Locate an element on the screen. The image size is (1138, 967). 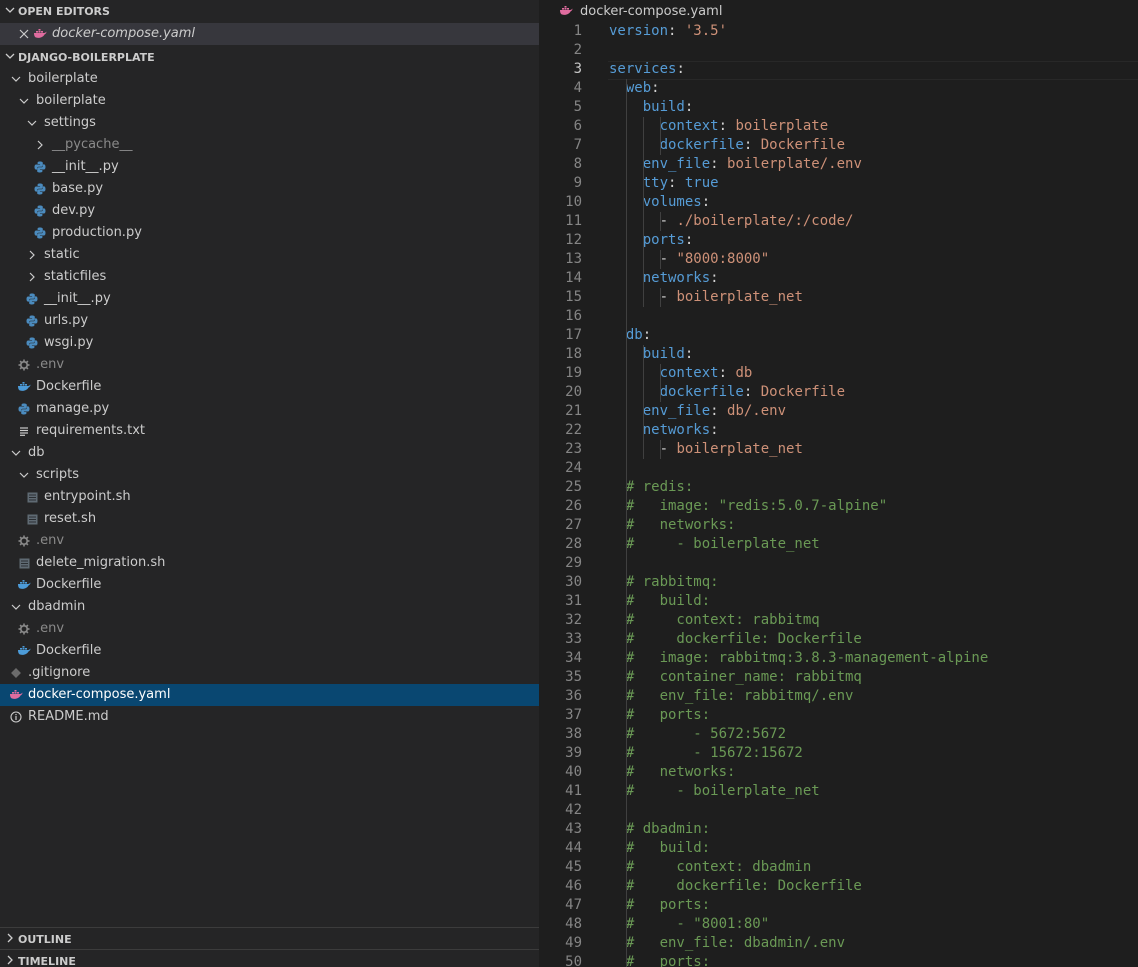
code-line: 2 is located at coordinates (839, 50).